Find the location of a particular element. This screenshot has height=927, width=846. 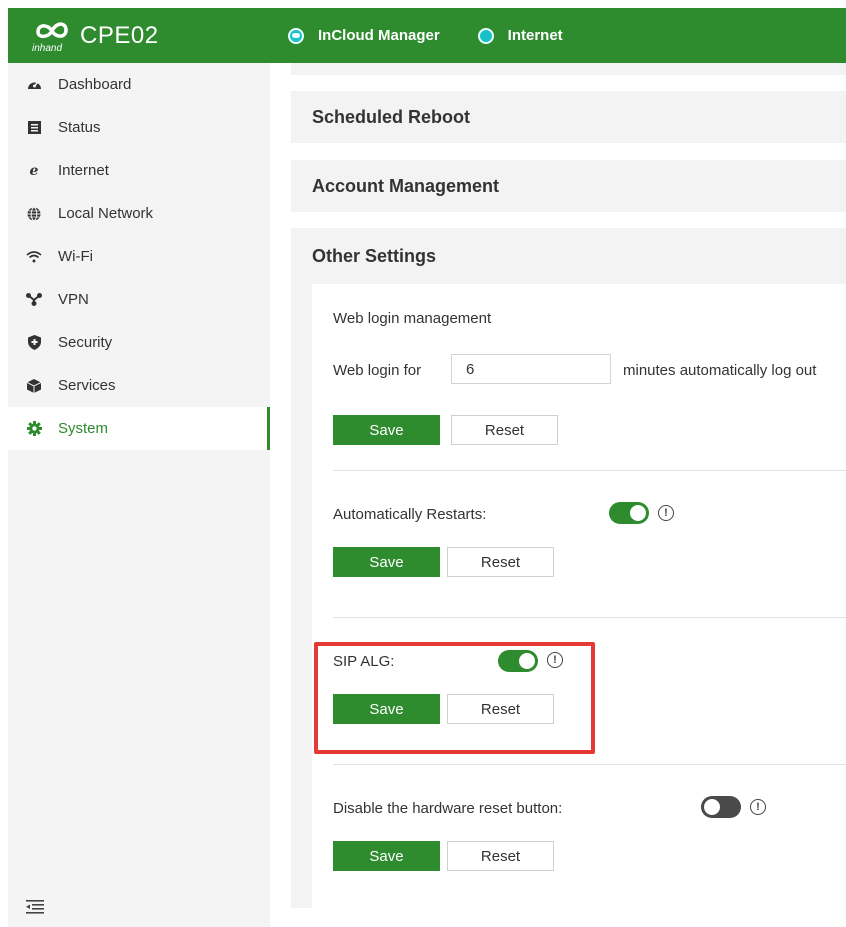

sidebar-item-label: Wi-Fi is located at coordinates (75, 256).